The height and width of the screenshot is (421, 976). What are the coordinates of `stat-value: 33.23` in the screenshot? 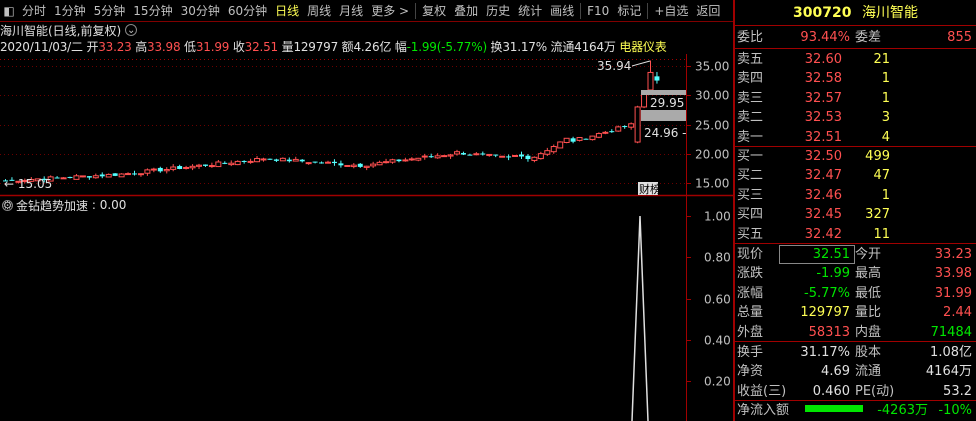 It's located at (953, 254).